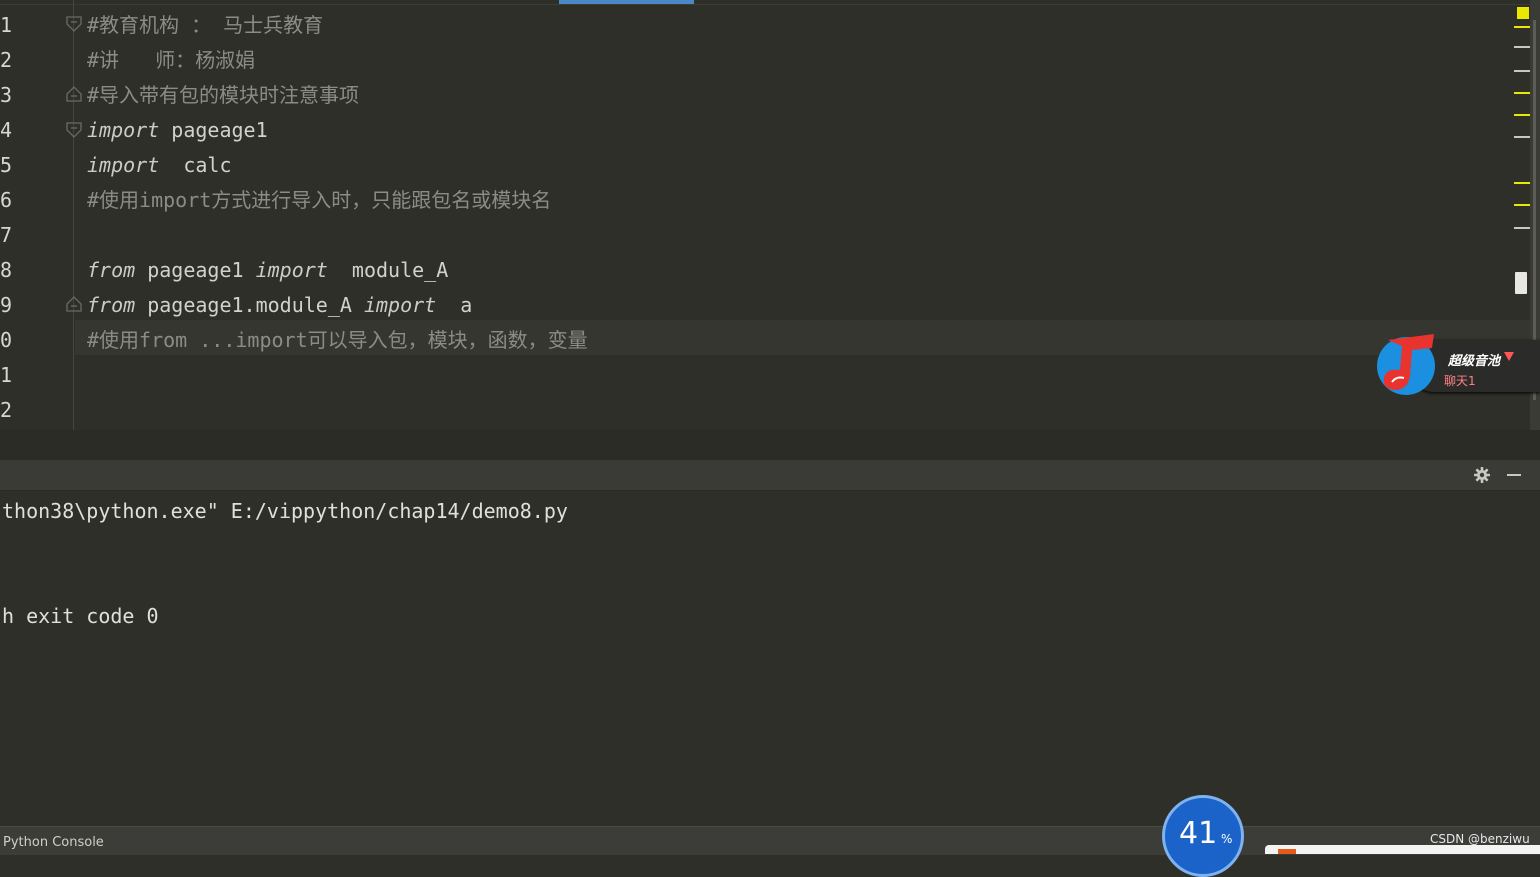 Image resolution: width=1540 pixels, height=877 pixels. What do you see at coordinates (454, 305) in the screenshot?
I see `code-token: a` at bounding box center [454, 305].